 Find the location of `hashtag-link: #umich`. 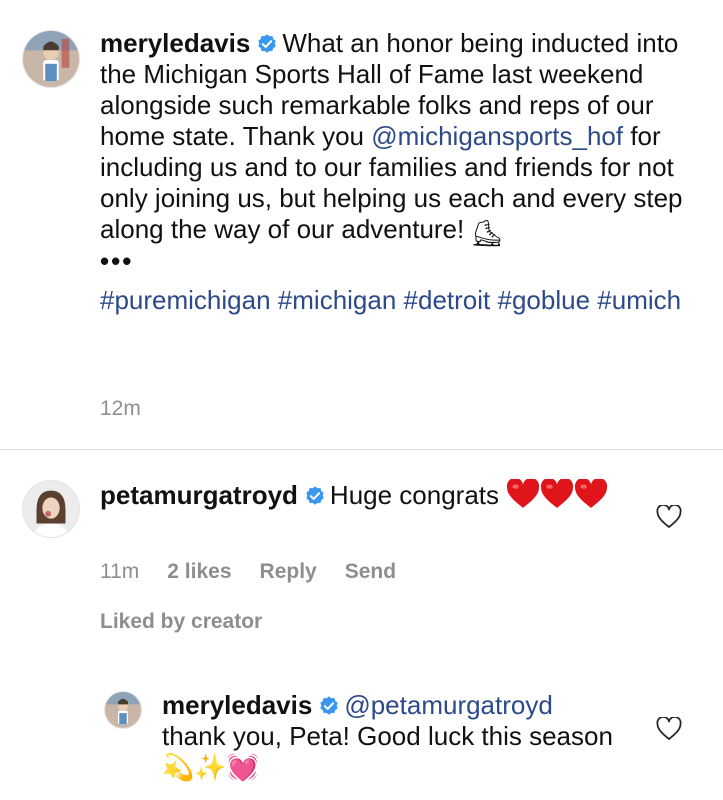

hashtag-link: #umich is located at coordinates (639, 300).